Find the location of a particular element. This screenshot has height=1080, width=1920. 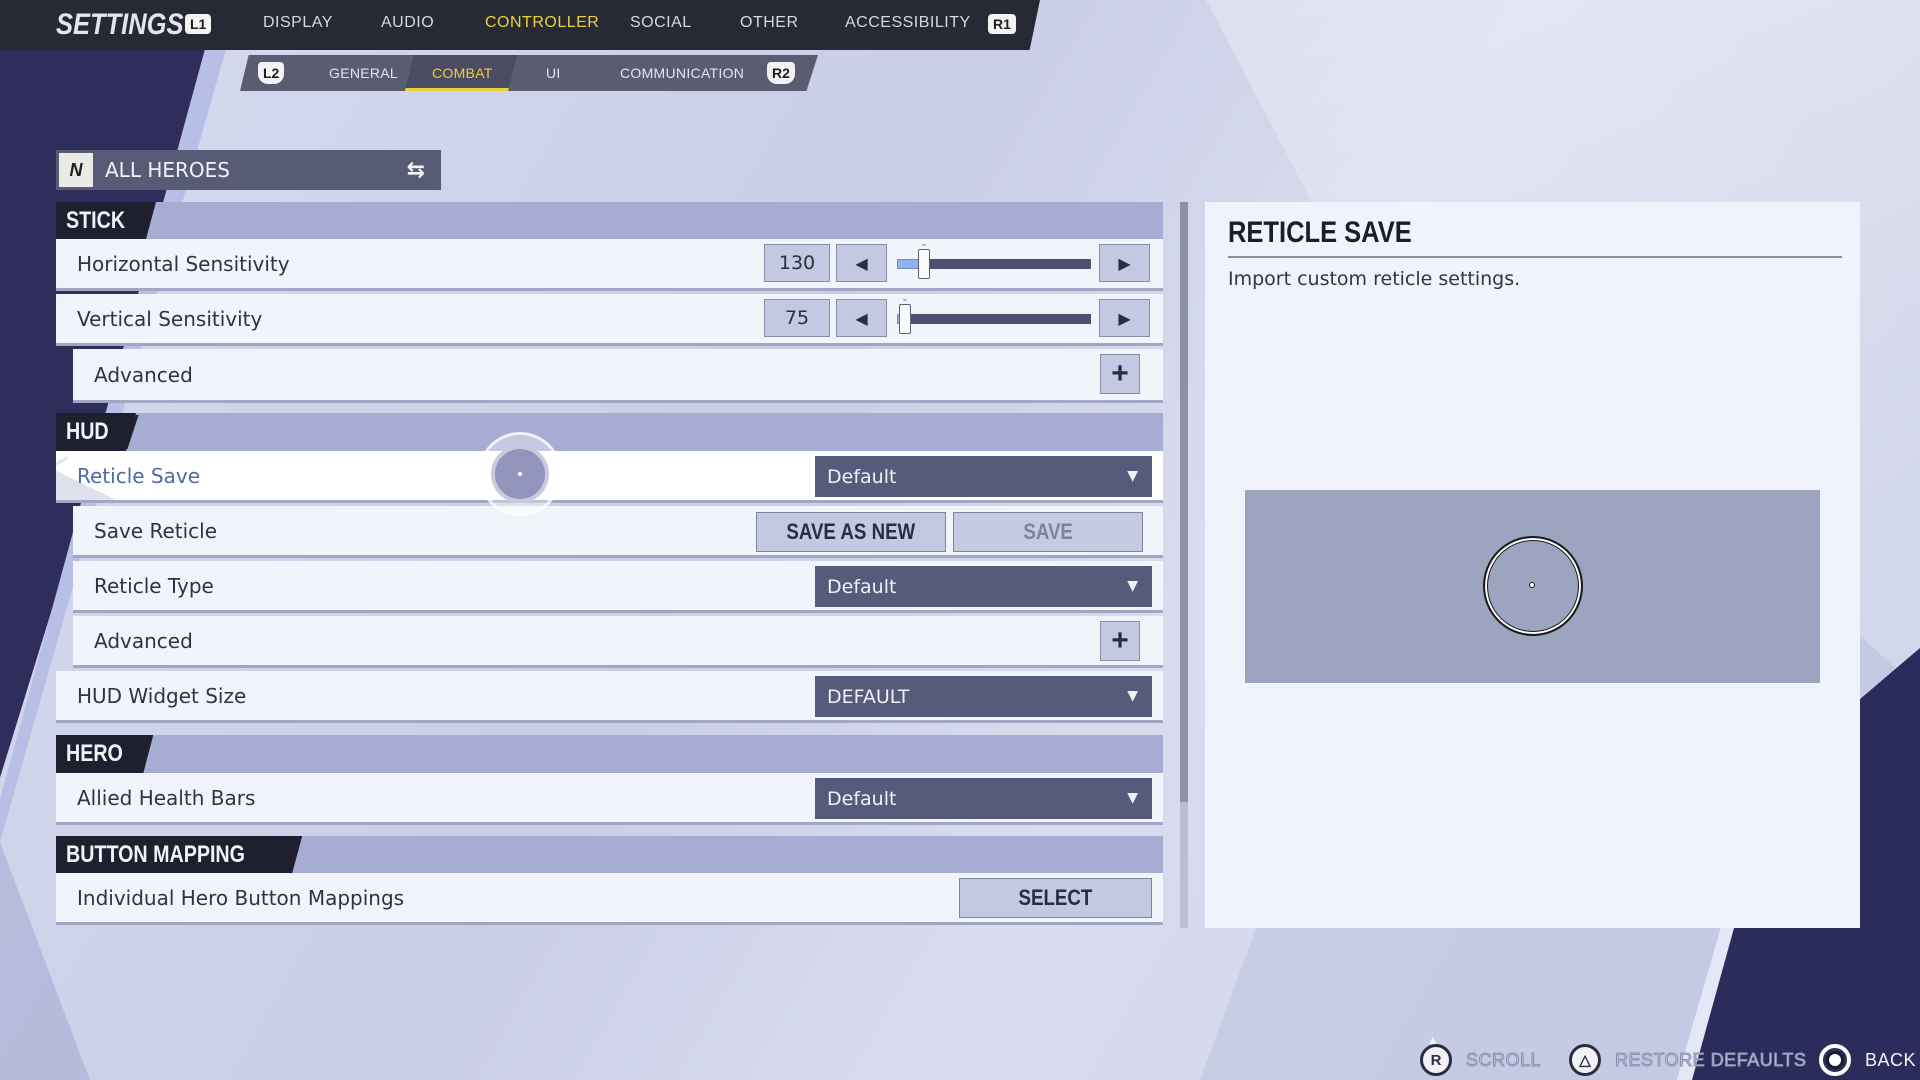

setting-row-save-reticle: Save Reticle SAVE AS NEW SAVE is located at coordinates (618, 532).